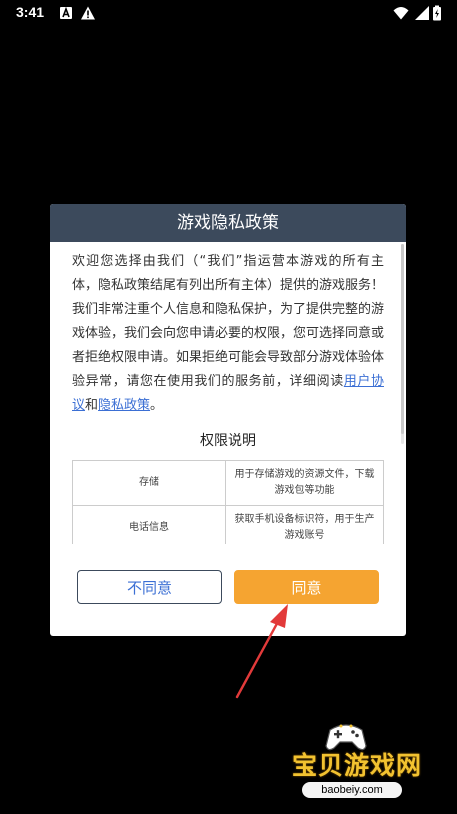 This screenshot has width=457, height=814. What do you see at coordinates (66, 12) in the screenshot?
I see `notification-a-icon` at bounding box center [66, 12].